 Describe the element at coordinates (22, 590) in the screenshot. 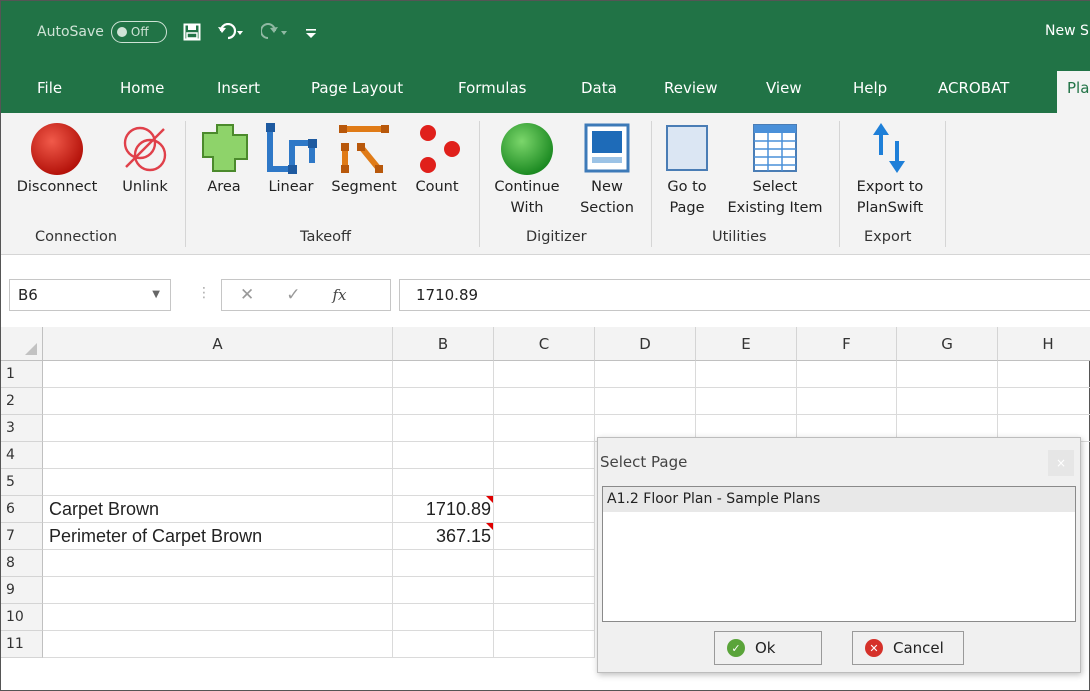

I see `row-header-9: 9` at that location.